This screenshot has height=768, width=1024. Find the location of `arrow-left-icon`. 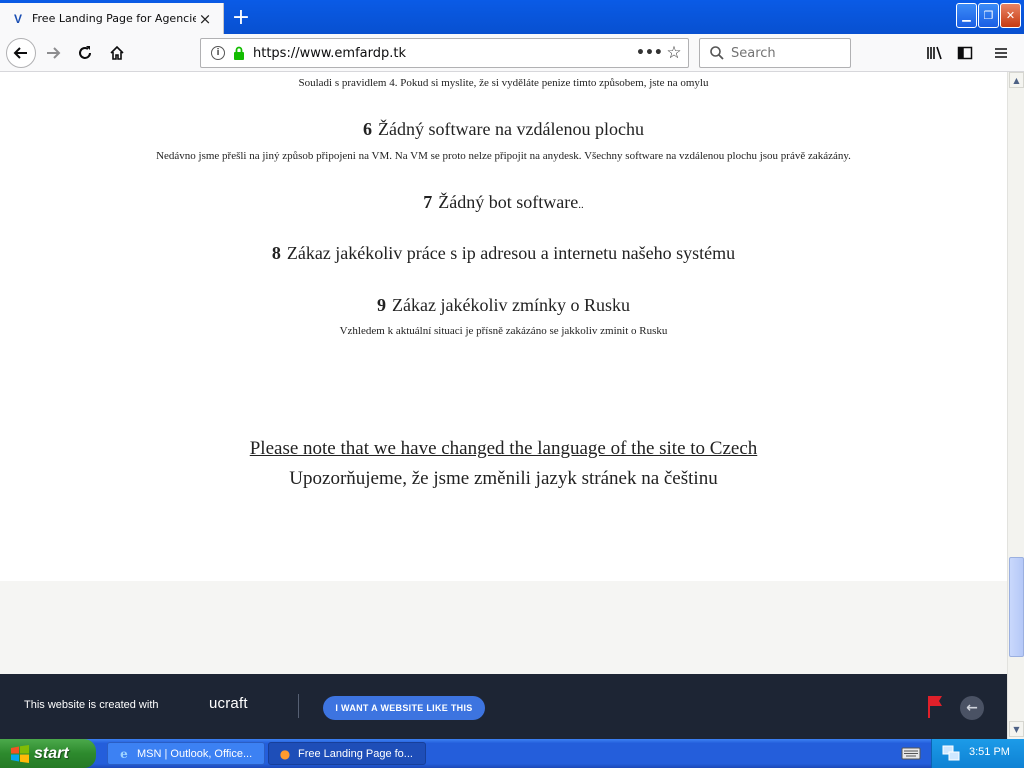

arrow-left-icon is located at coordinates (20, 53).